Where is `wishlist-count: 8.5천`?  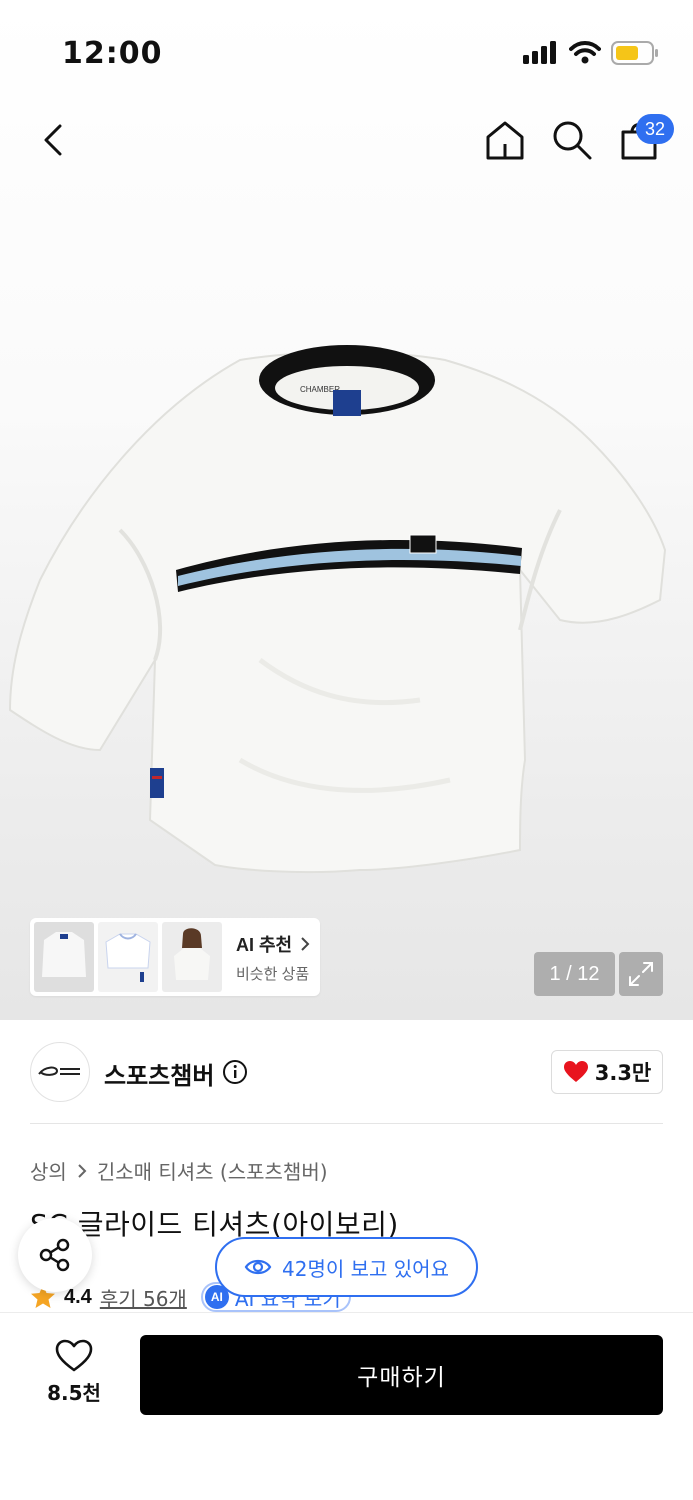 wishlist-count: 8.5천 is located at coordinates (74, 1393).